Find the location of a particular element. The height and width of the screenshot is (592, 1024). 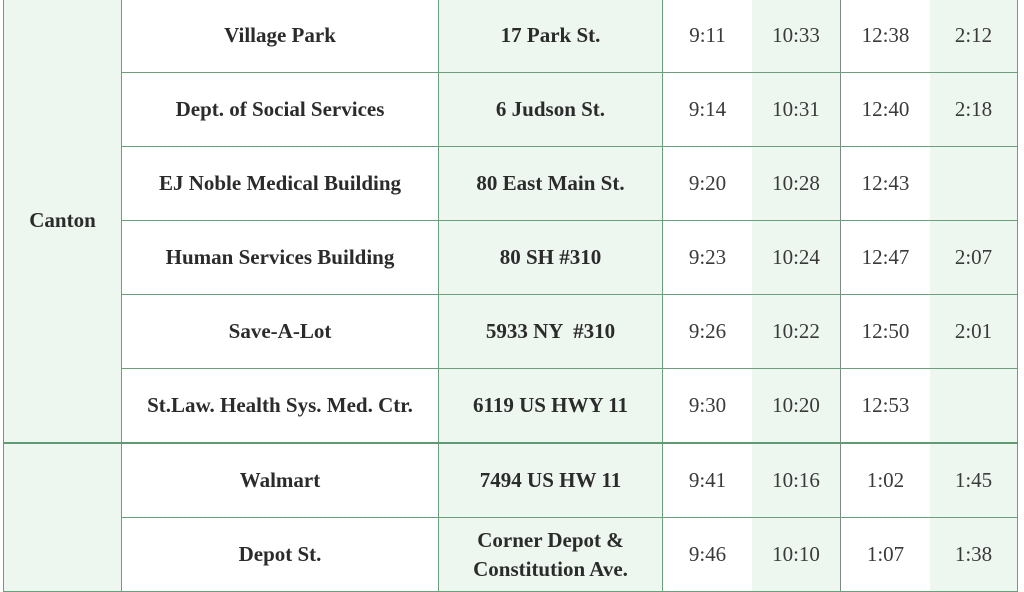

stop-name: Dept. of Social Services is located at coordinates (280, 109).